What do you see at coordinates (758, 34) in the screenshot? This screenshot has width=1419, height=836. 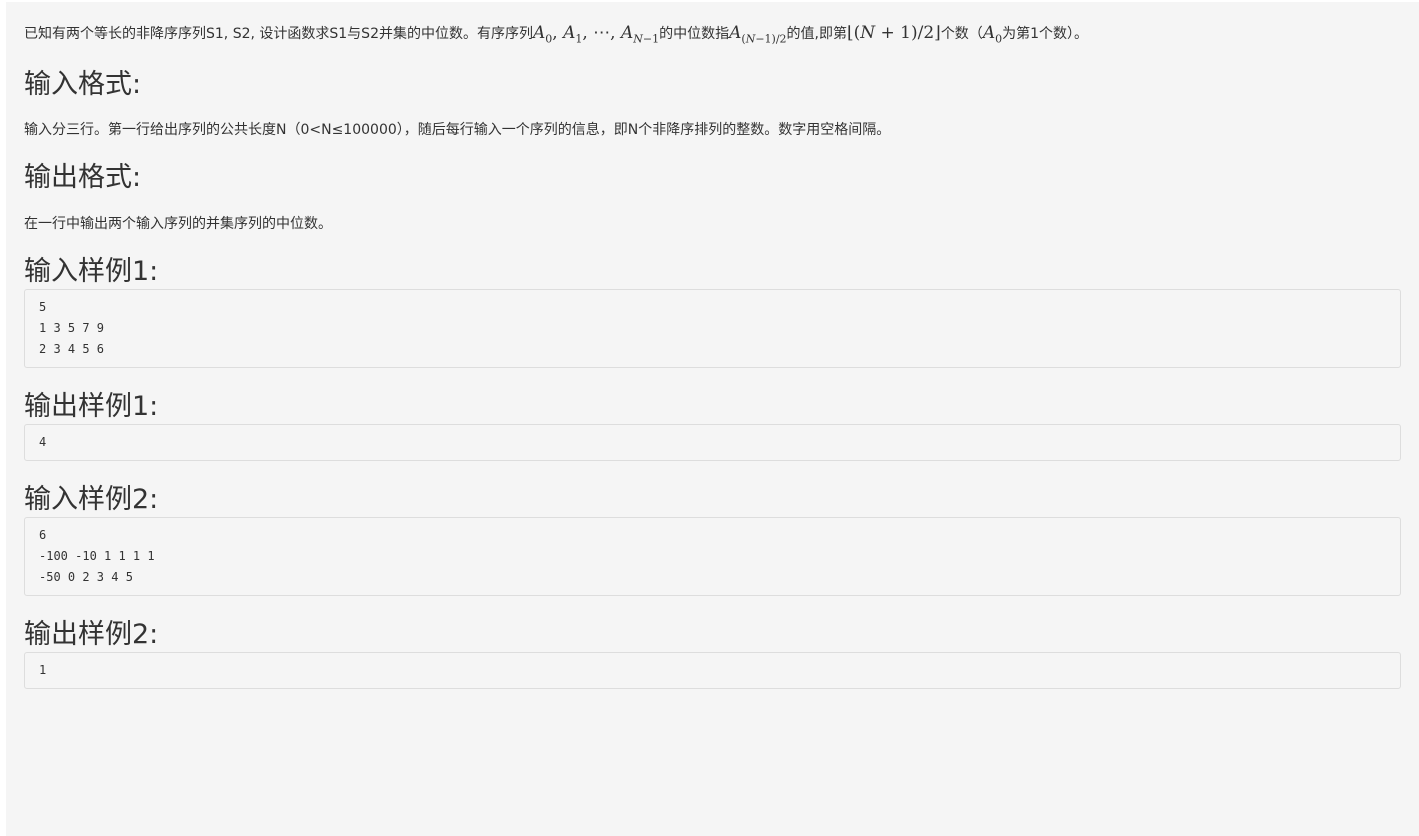 I see `median-formula: A(N−1)/2` at bounding box center [758, 34].